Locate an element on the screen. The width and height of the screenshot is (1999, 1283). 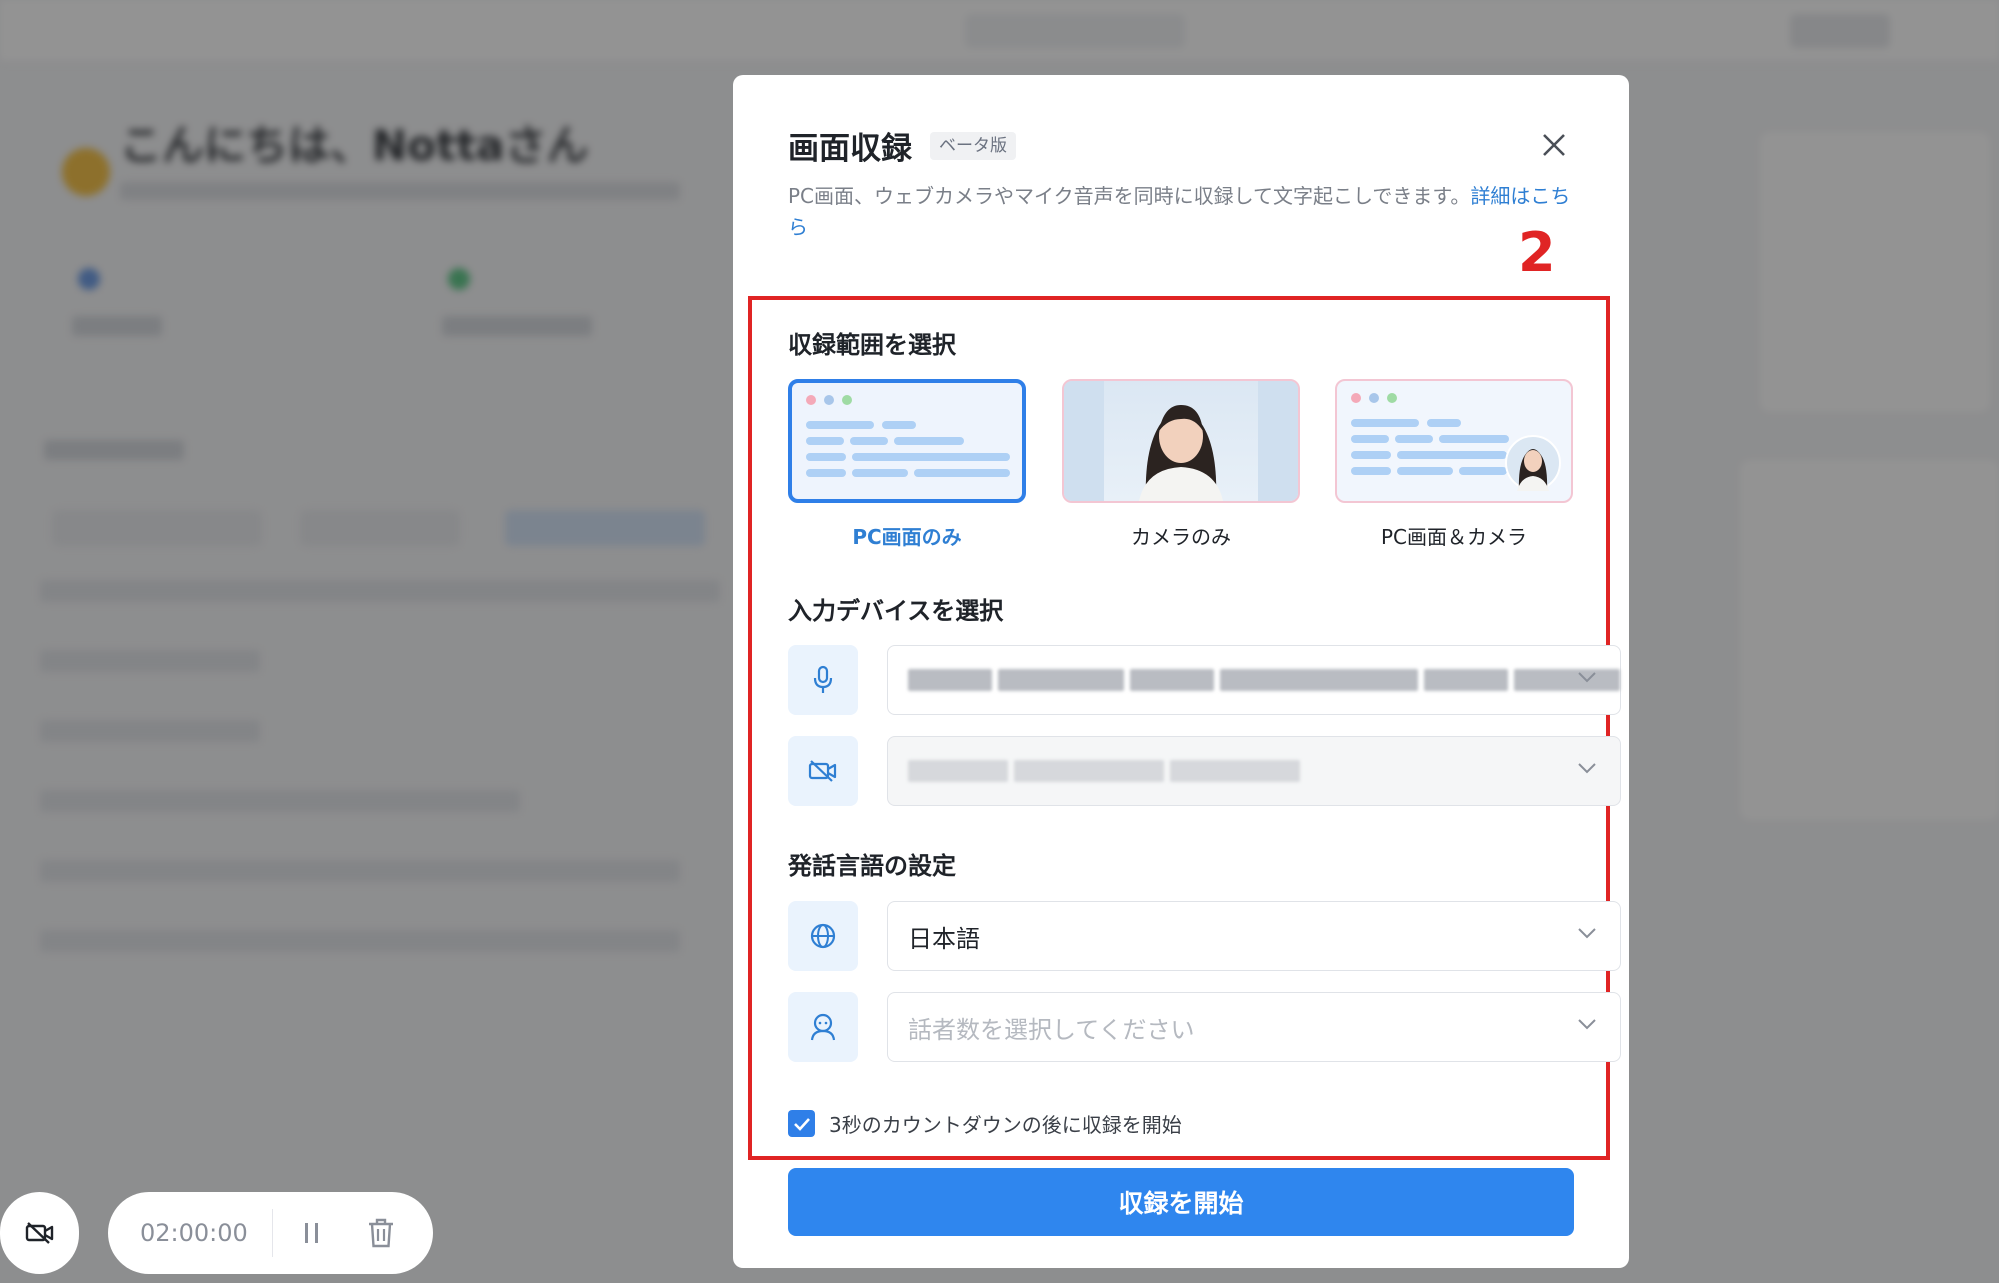
check-icon is located at coordinates (801, 1124).